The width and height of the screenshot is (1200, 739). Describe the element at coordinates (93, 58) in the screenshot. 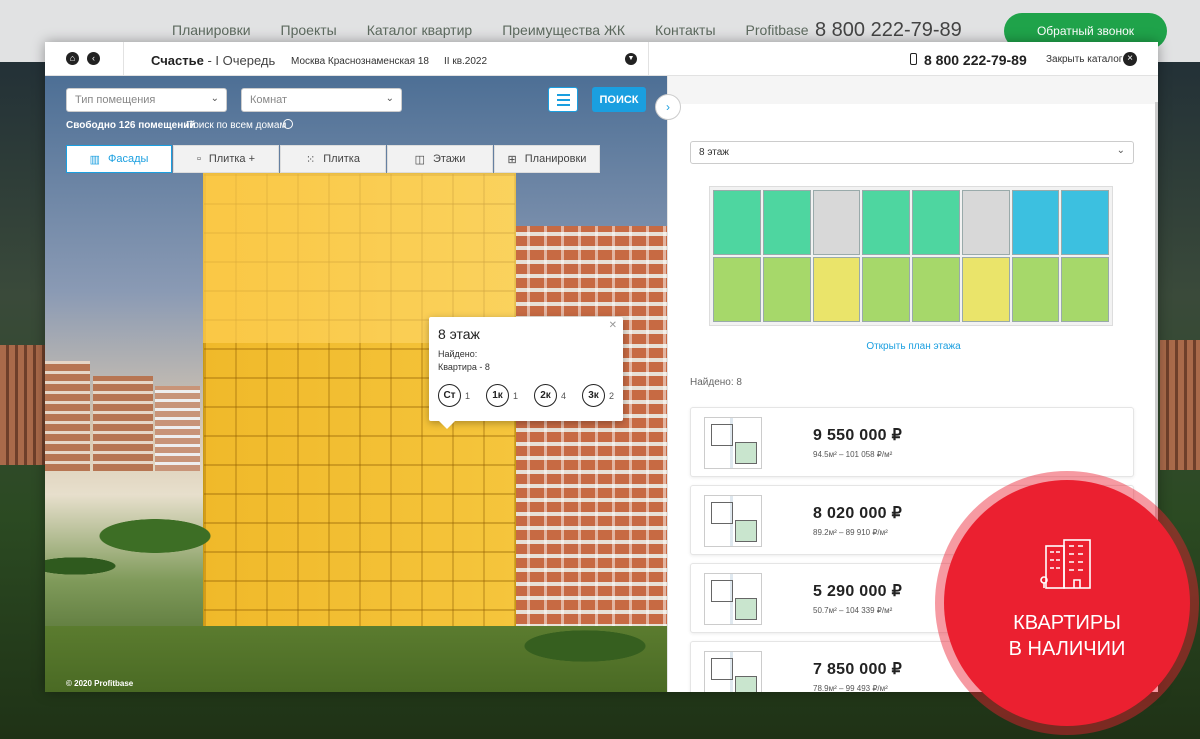

I see `back-icon: ‹` at that location.